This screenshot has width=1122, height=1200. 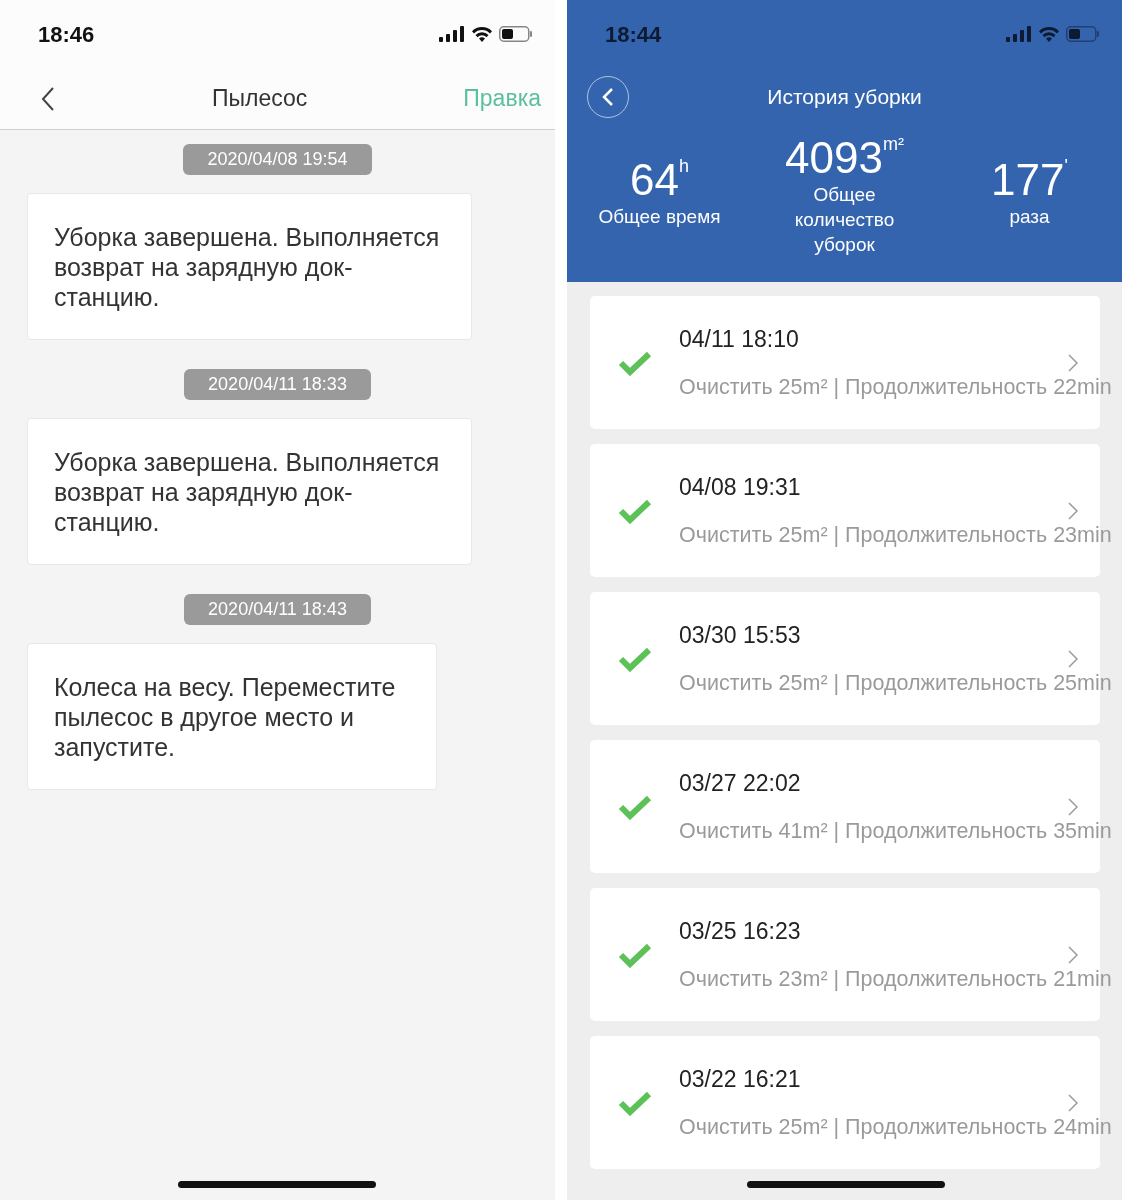 What do you see at coordinates (740, 932) in the screenshot?
I see `record-date: 03/25 16:23` at bounding box center [740, 932].